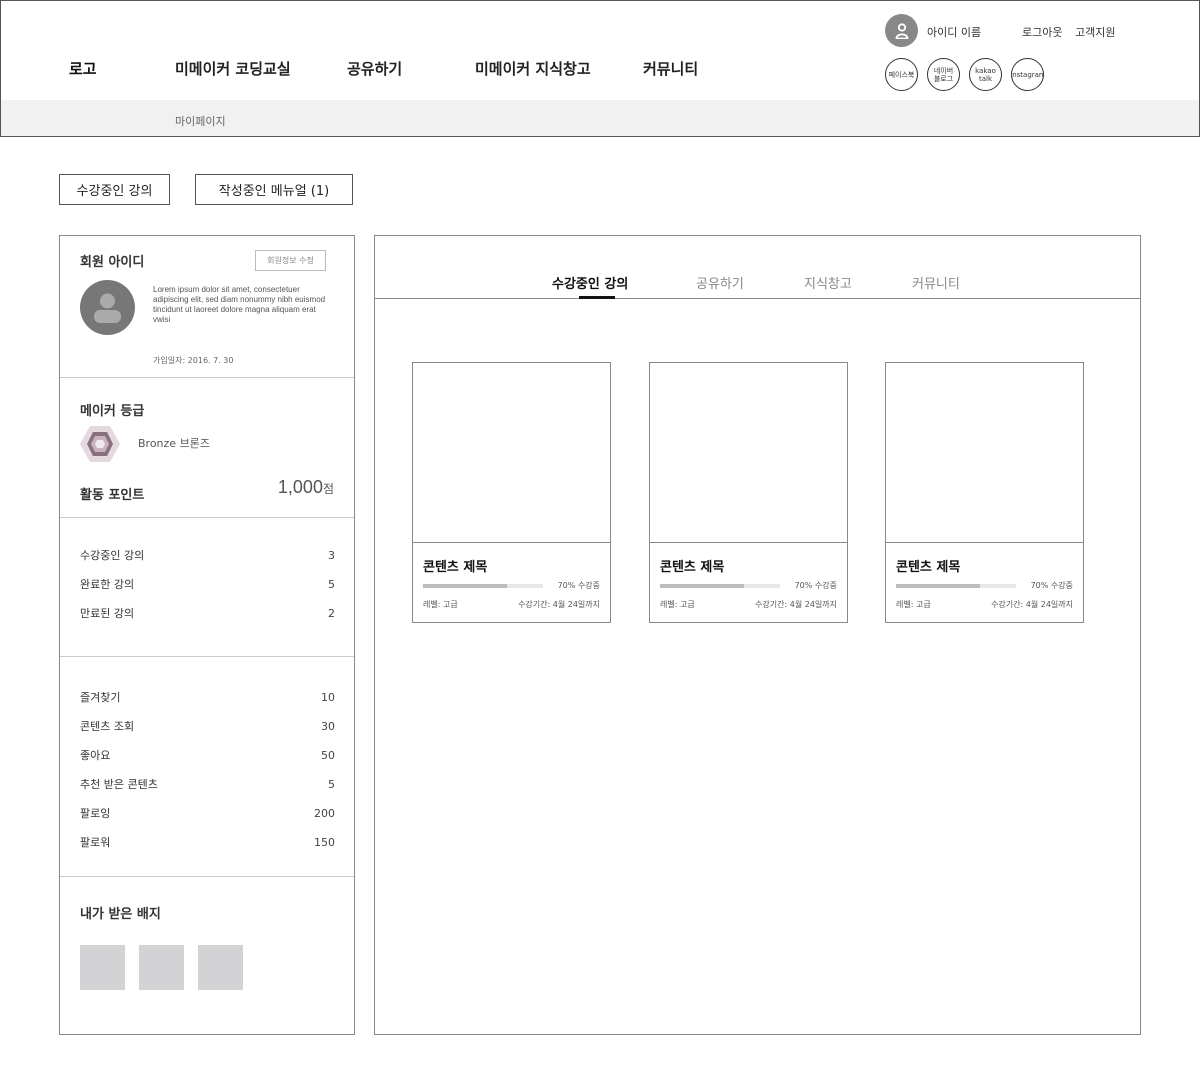 The height and width of the screenshot is (1080, 1200). Describe the element at coordinates (207, 784) in the screenshot. I see `stat-row: 추천 받은 콘텐츠 5` at that location.